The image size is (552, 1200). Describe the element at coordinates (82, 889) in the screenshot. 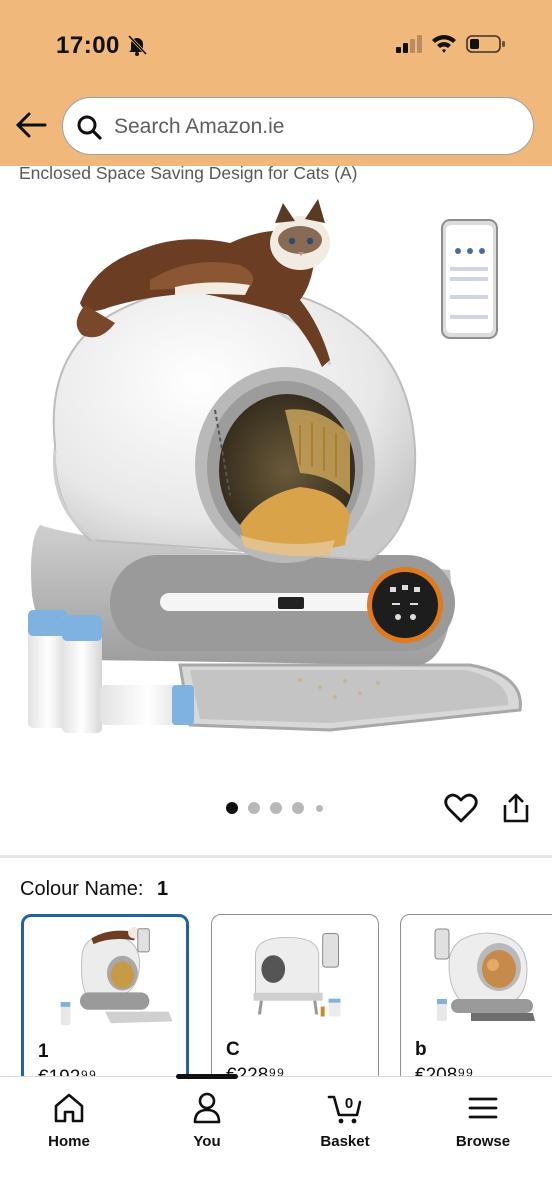

I see `colour-name-label: Colour Name:` at that location.